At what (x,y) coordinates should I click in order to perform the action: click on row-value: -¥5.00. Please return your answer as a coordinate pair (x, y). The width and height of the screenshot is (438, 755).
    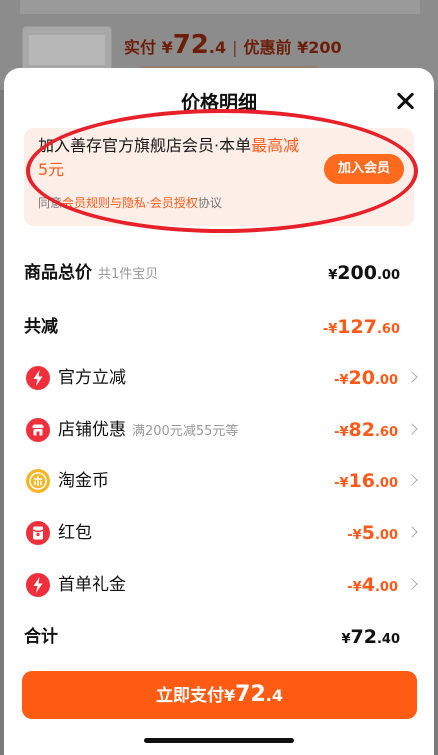
    Looking at the image, I should click on (372, 533).